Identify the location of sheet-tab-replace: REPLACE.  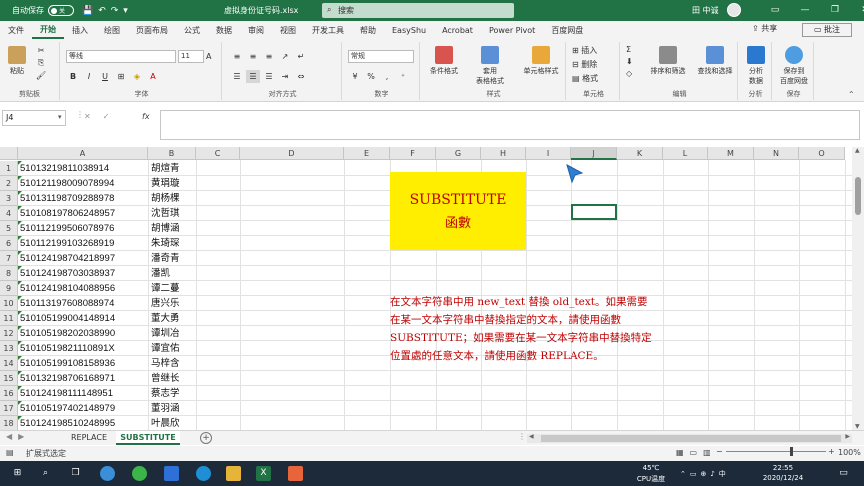
(89, 438).